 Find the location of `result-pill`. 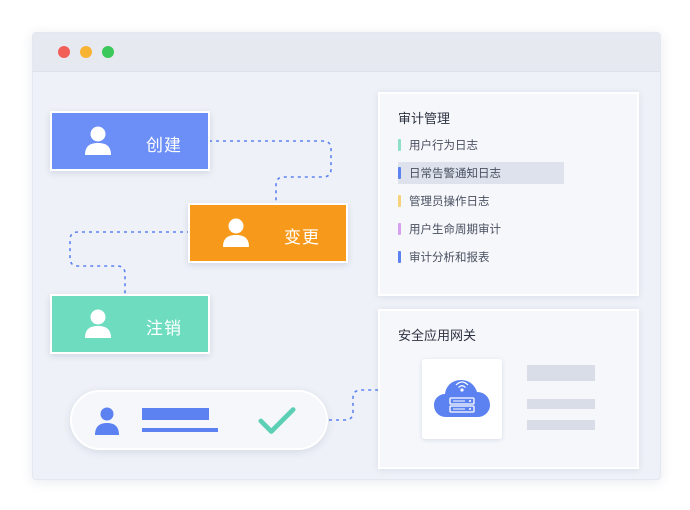

result-pill is located at coordinates (199, 420).